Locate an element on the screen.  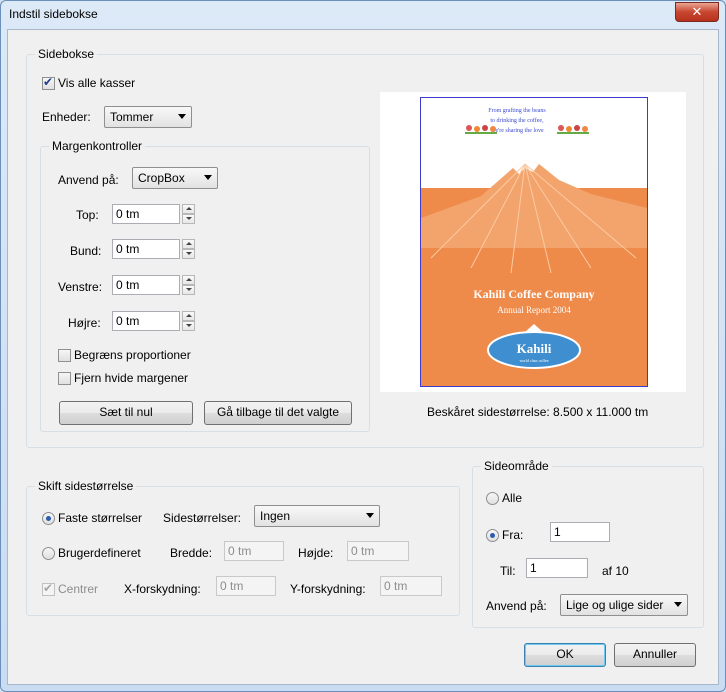
bottom-stepper is located at coordinates (188, 249).